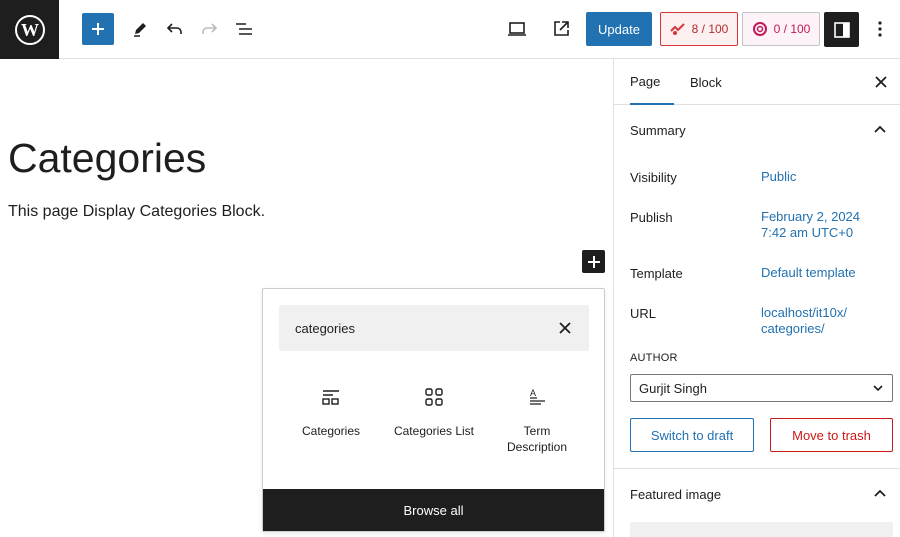 This screenshot has height=537, width=900. What do you see at coordinates (537, 420) in the screenshot?
I see `block-option-term-description: A Term Description` at bounding box center [537, 420].